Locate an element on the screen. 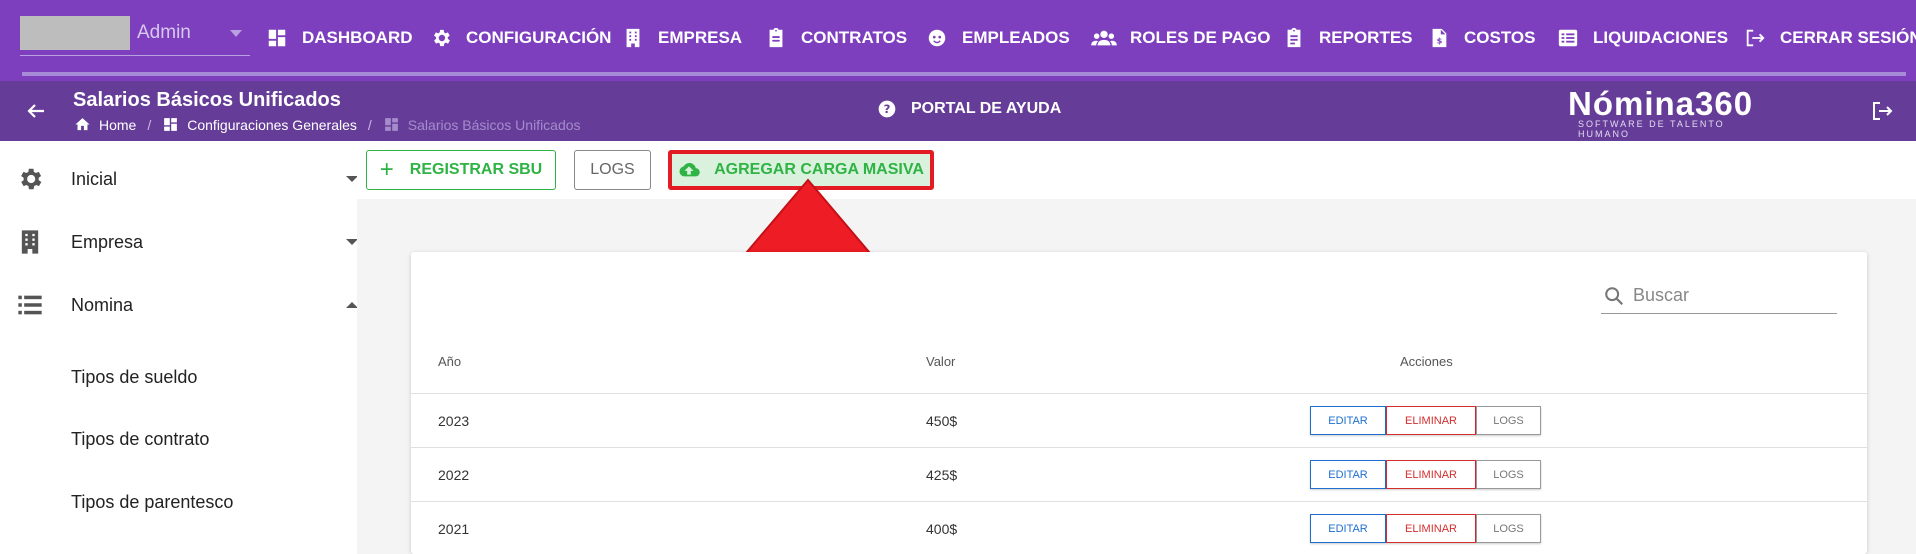  cell-value: 450$ is located at coordinates (942, 421).